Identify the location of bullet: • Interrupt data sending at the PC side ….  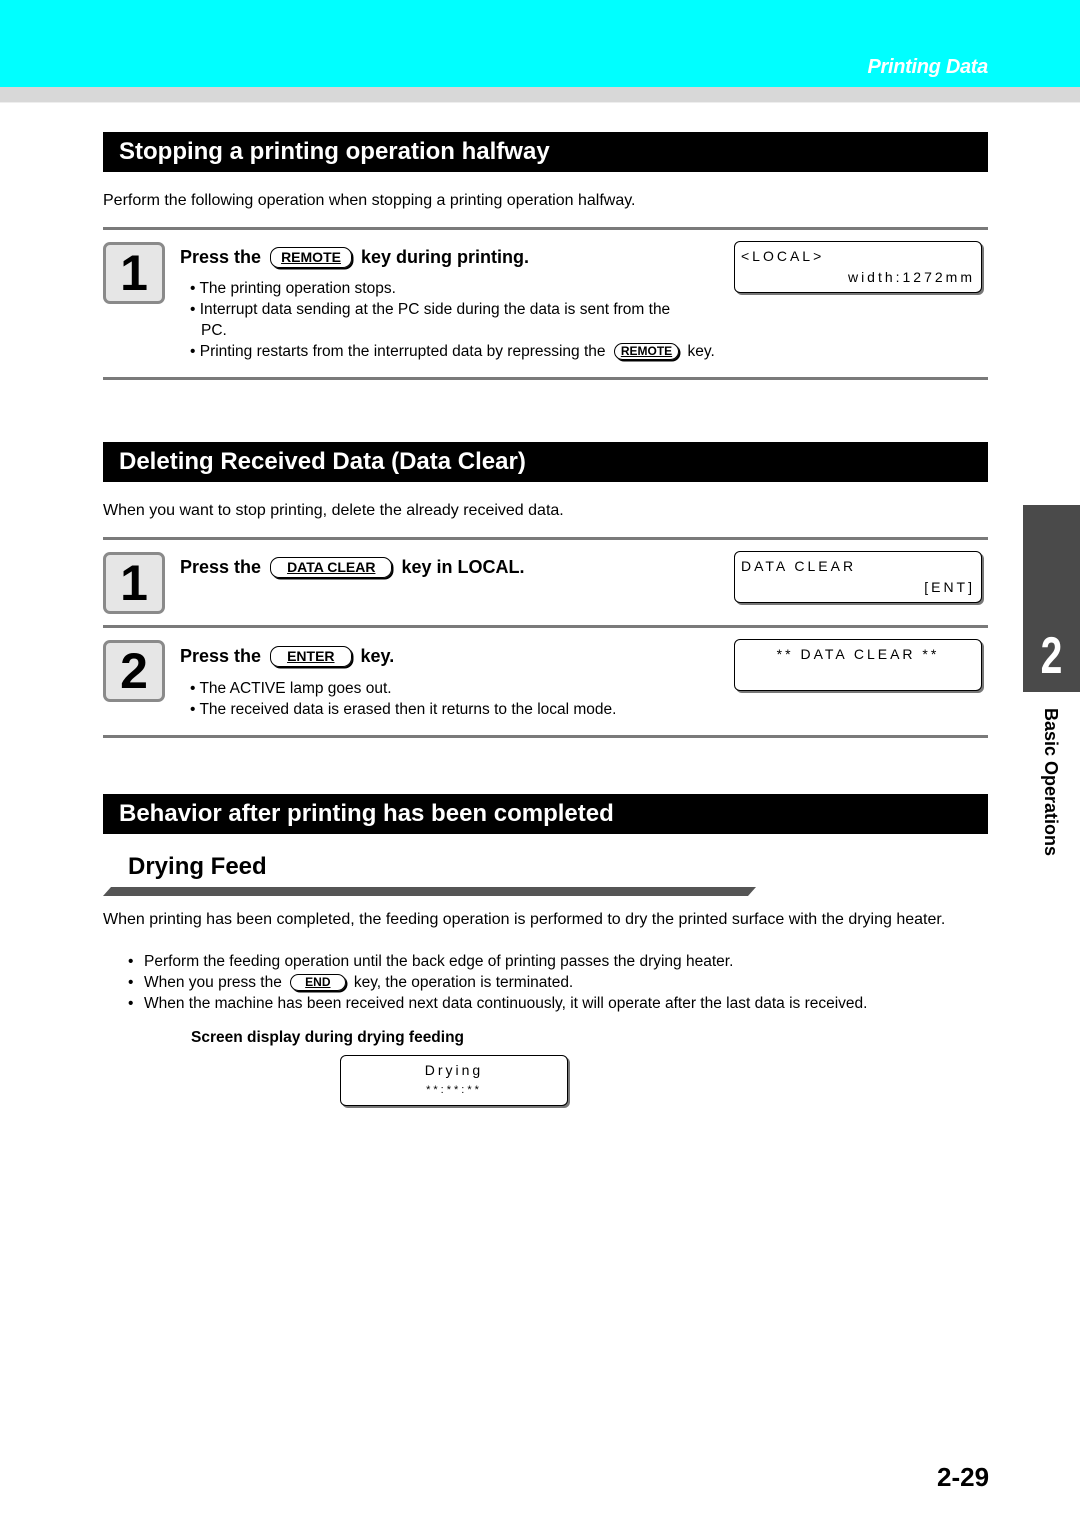
(430, 309).